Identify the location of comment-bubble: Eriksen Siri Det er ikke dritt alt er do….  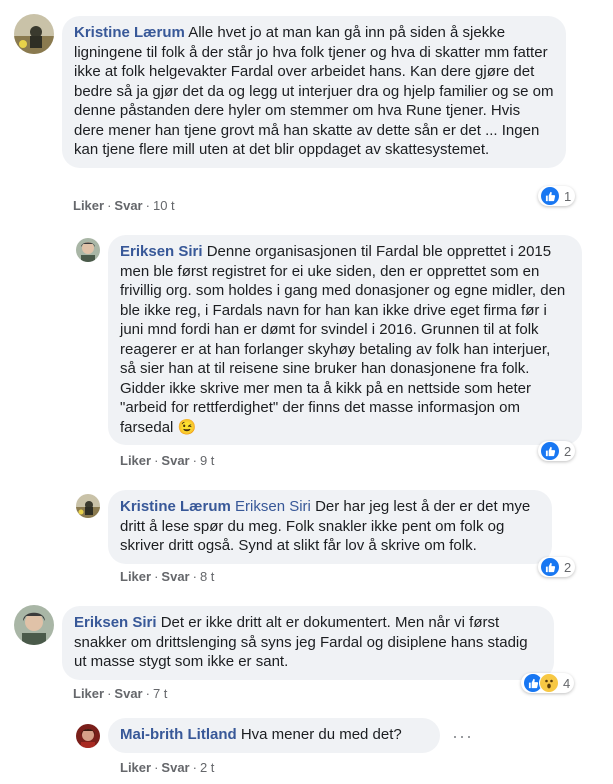
(308, 643).